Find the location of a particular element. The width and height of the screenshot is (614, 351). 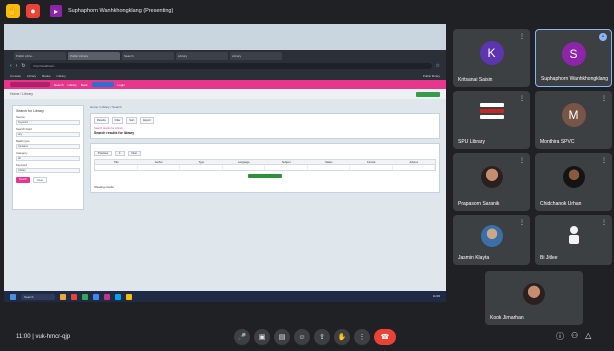

browser-icon is located at coordinates (96, 296).